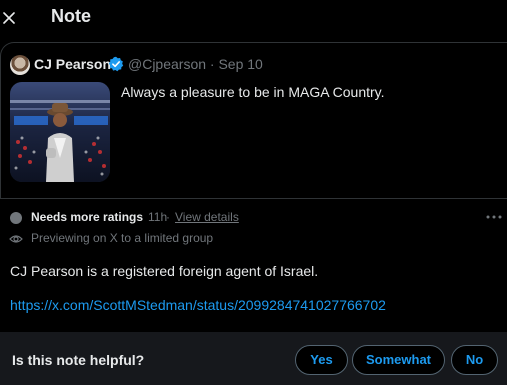  I want to click on rate-yes-button: Yes, so click(321, 360).